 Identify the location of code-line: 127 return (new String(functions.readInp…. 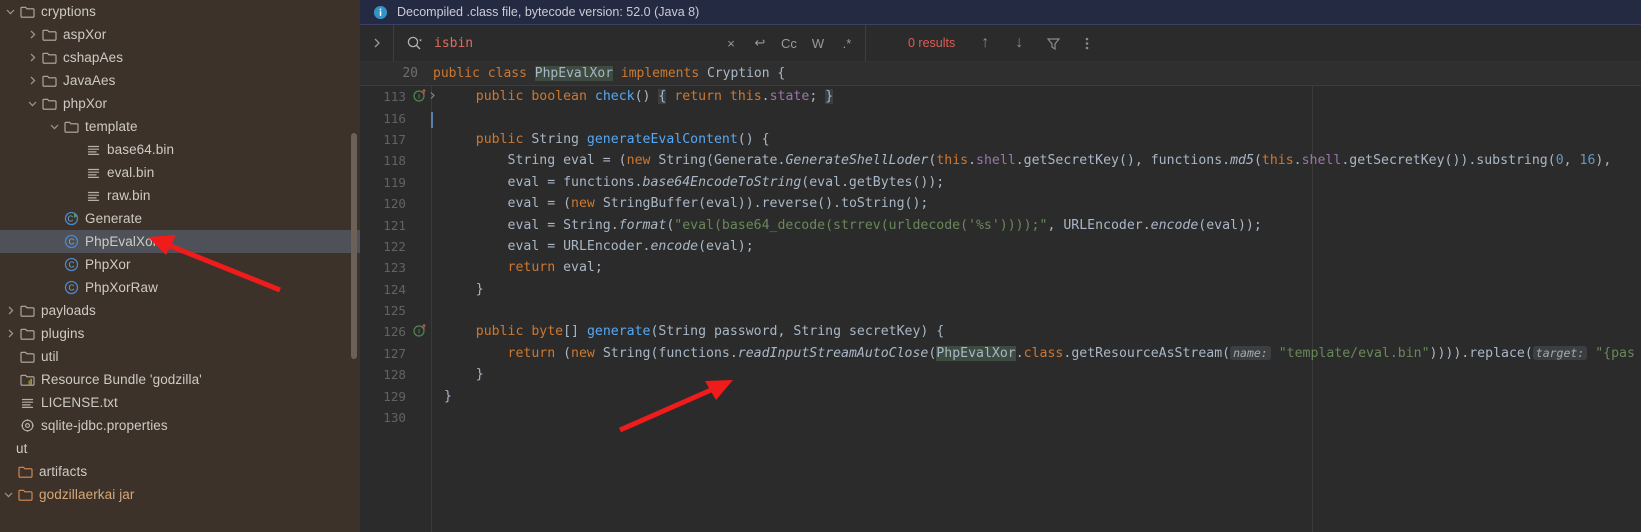
(1000, 353).